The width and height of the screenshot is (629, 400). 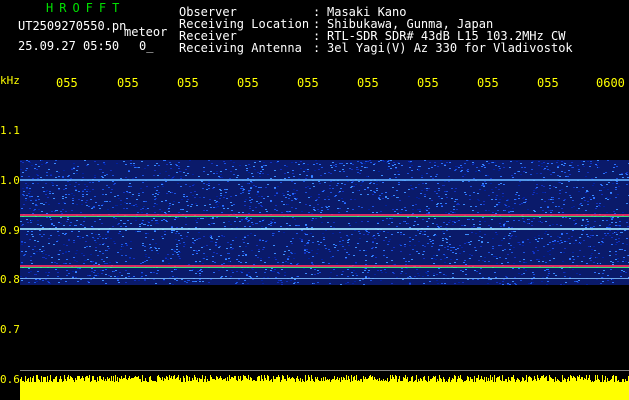 What do you see at coordinates (317, 48) in the screenshot?
I see `colon: :` at bounding box center [317, 48].